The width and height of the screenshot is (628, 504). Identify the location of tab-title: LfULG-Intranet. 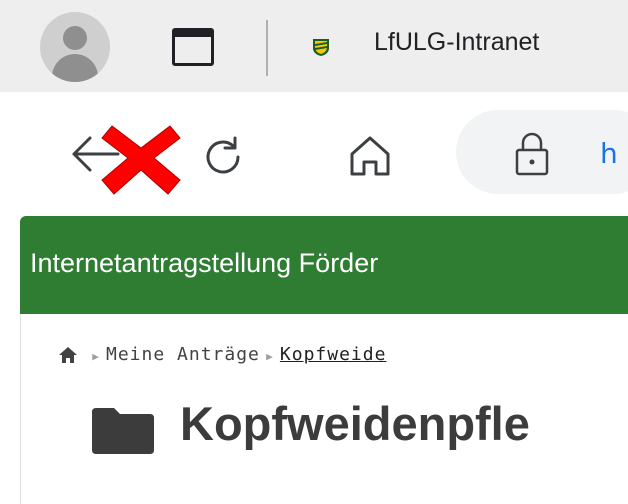
(456, 42).